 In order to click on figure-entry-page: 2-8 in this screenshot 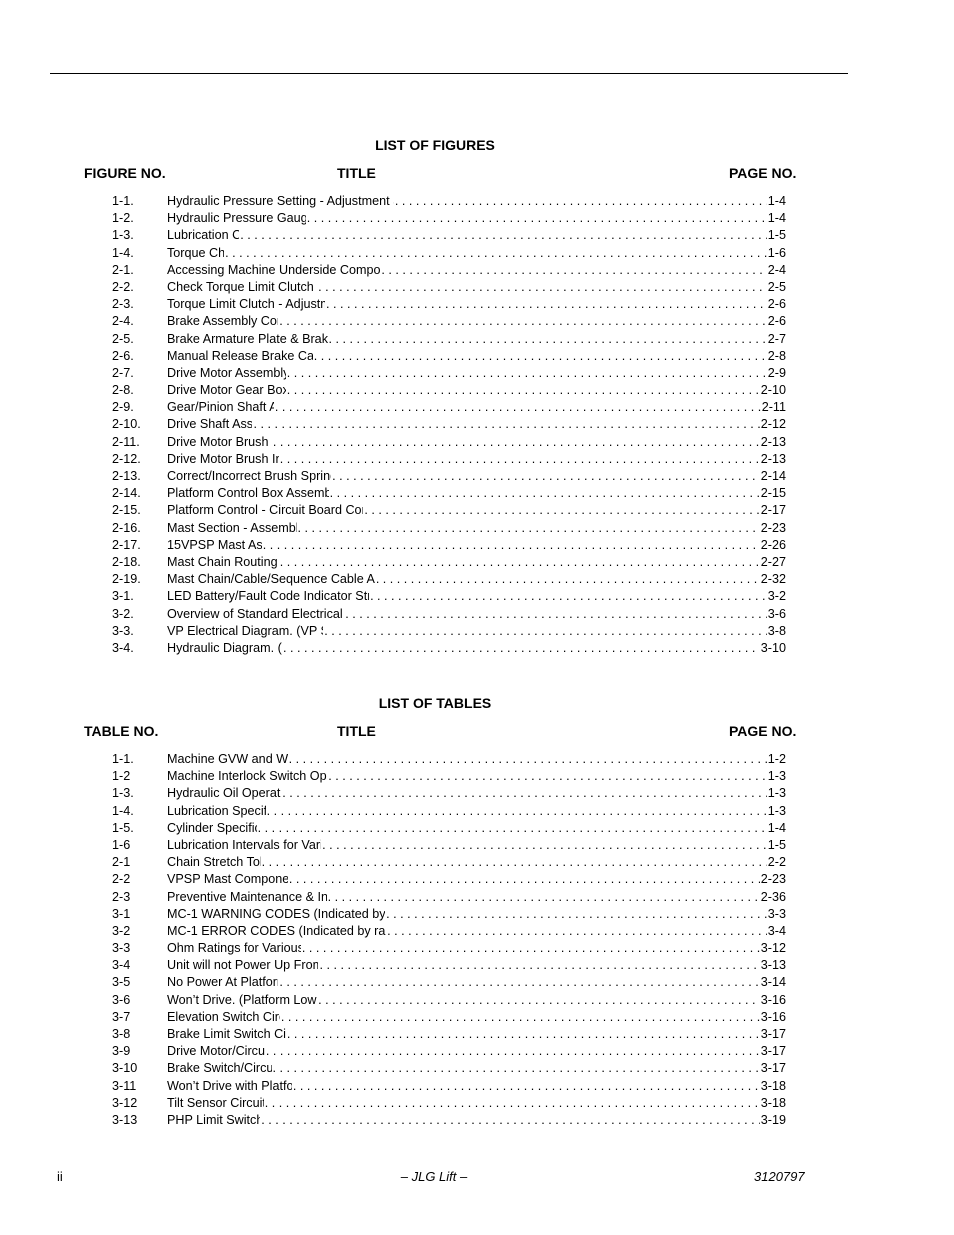, I will do `click(776, 355)`.